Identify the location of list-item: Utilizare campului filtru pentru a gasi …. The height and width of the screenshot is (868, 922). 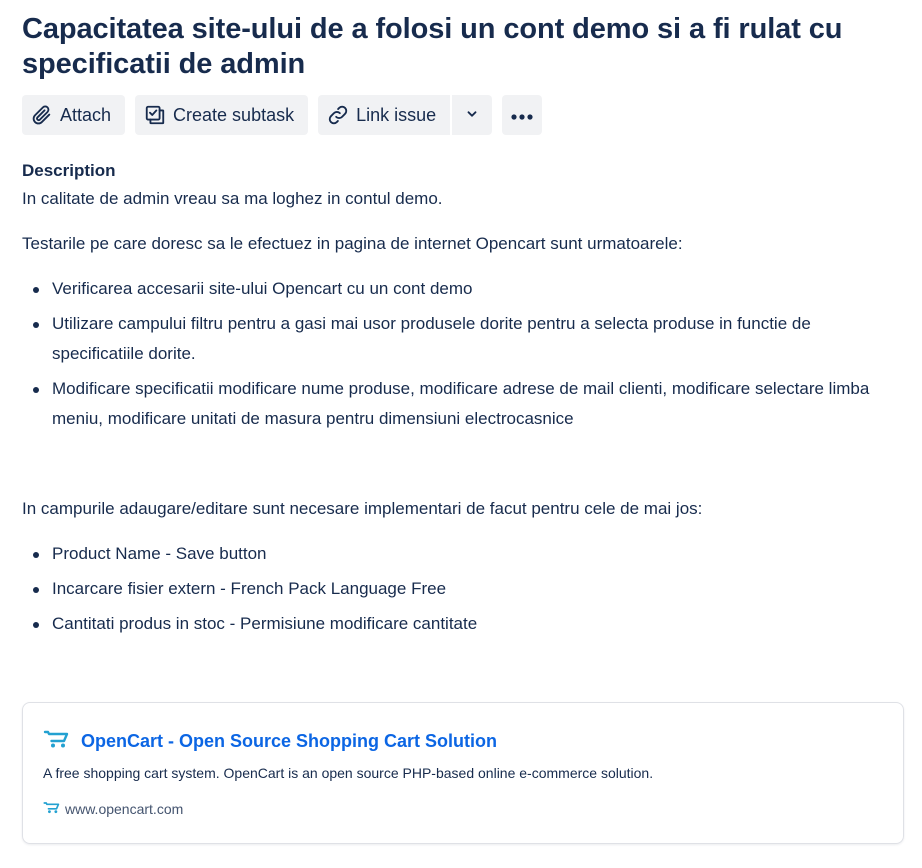
(463, 339).